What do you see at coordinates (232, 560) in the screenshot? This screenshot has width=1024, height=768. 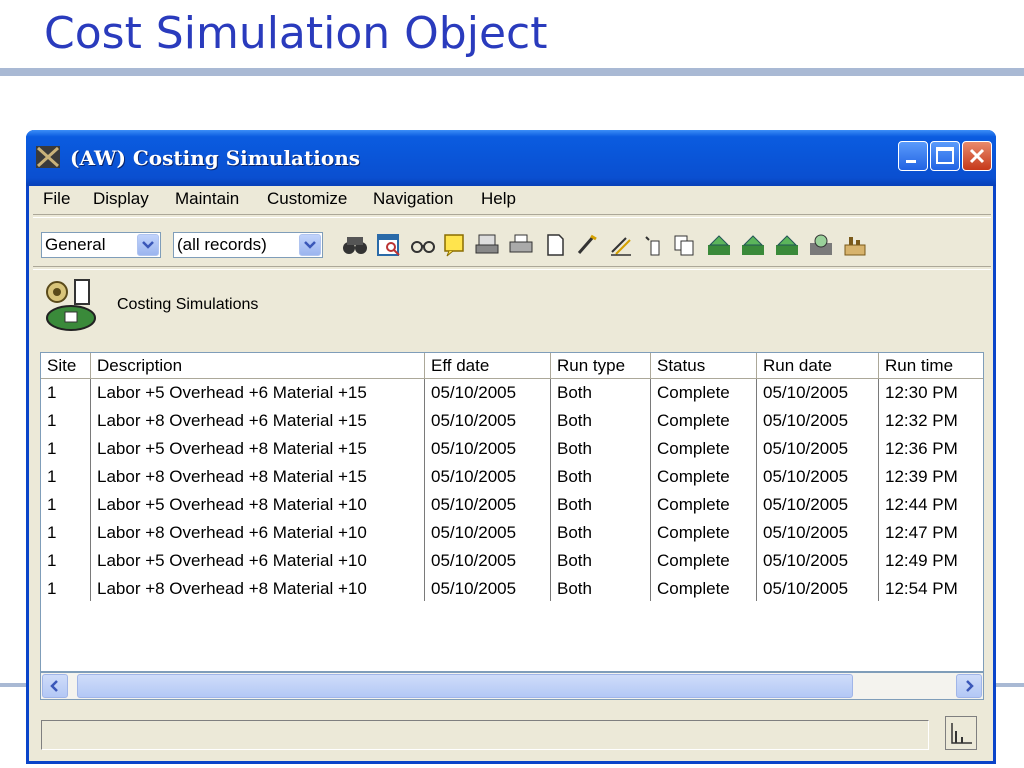 I see `table-cell: Labor +5 Overhead +6 Material +10` at bounding box center [232, 560].